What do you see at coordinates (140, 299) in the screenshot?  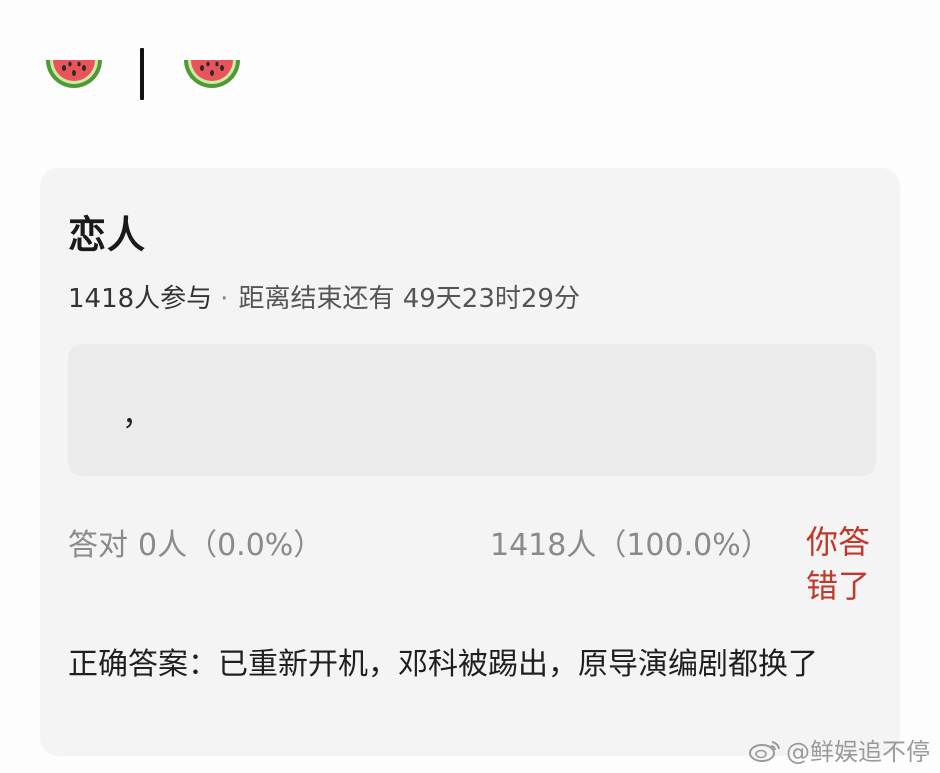 I see `participant-count: 1418人参与` at bounding box center [140, 299].